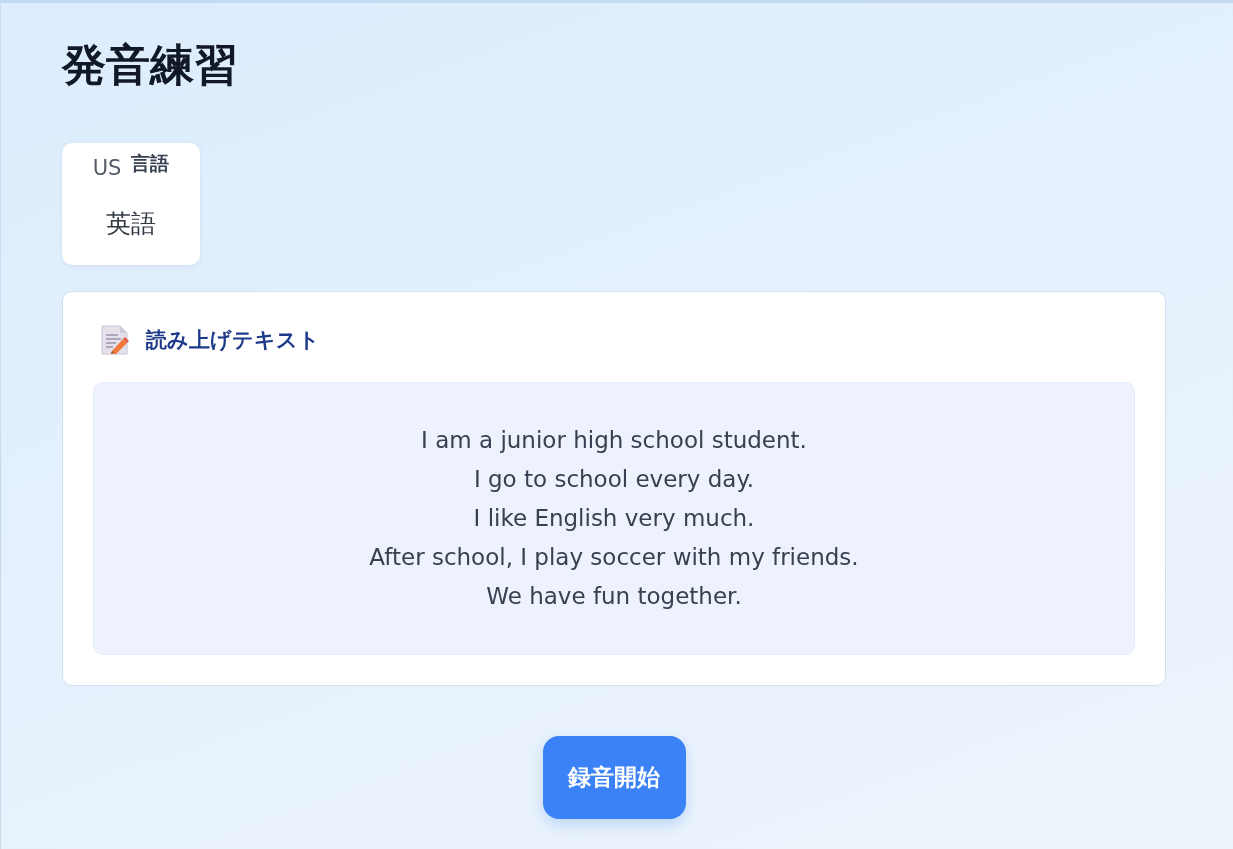  I want to click on language-label: 言語, so click(150, 164).